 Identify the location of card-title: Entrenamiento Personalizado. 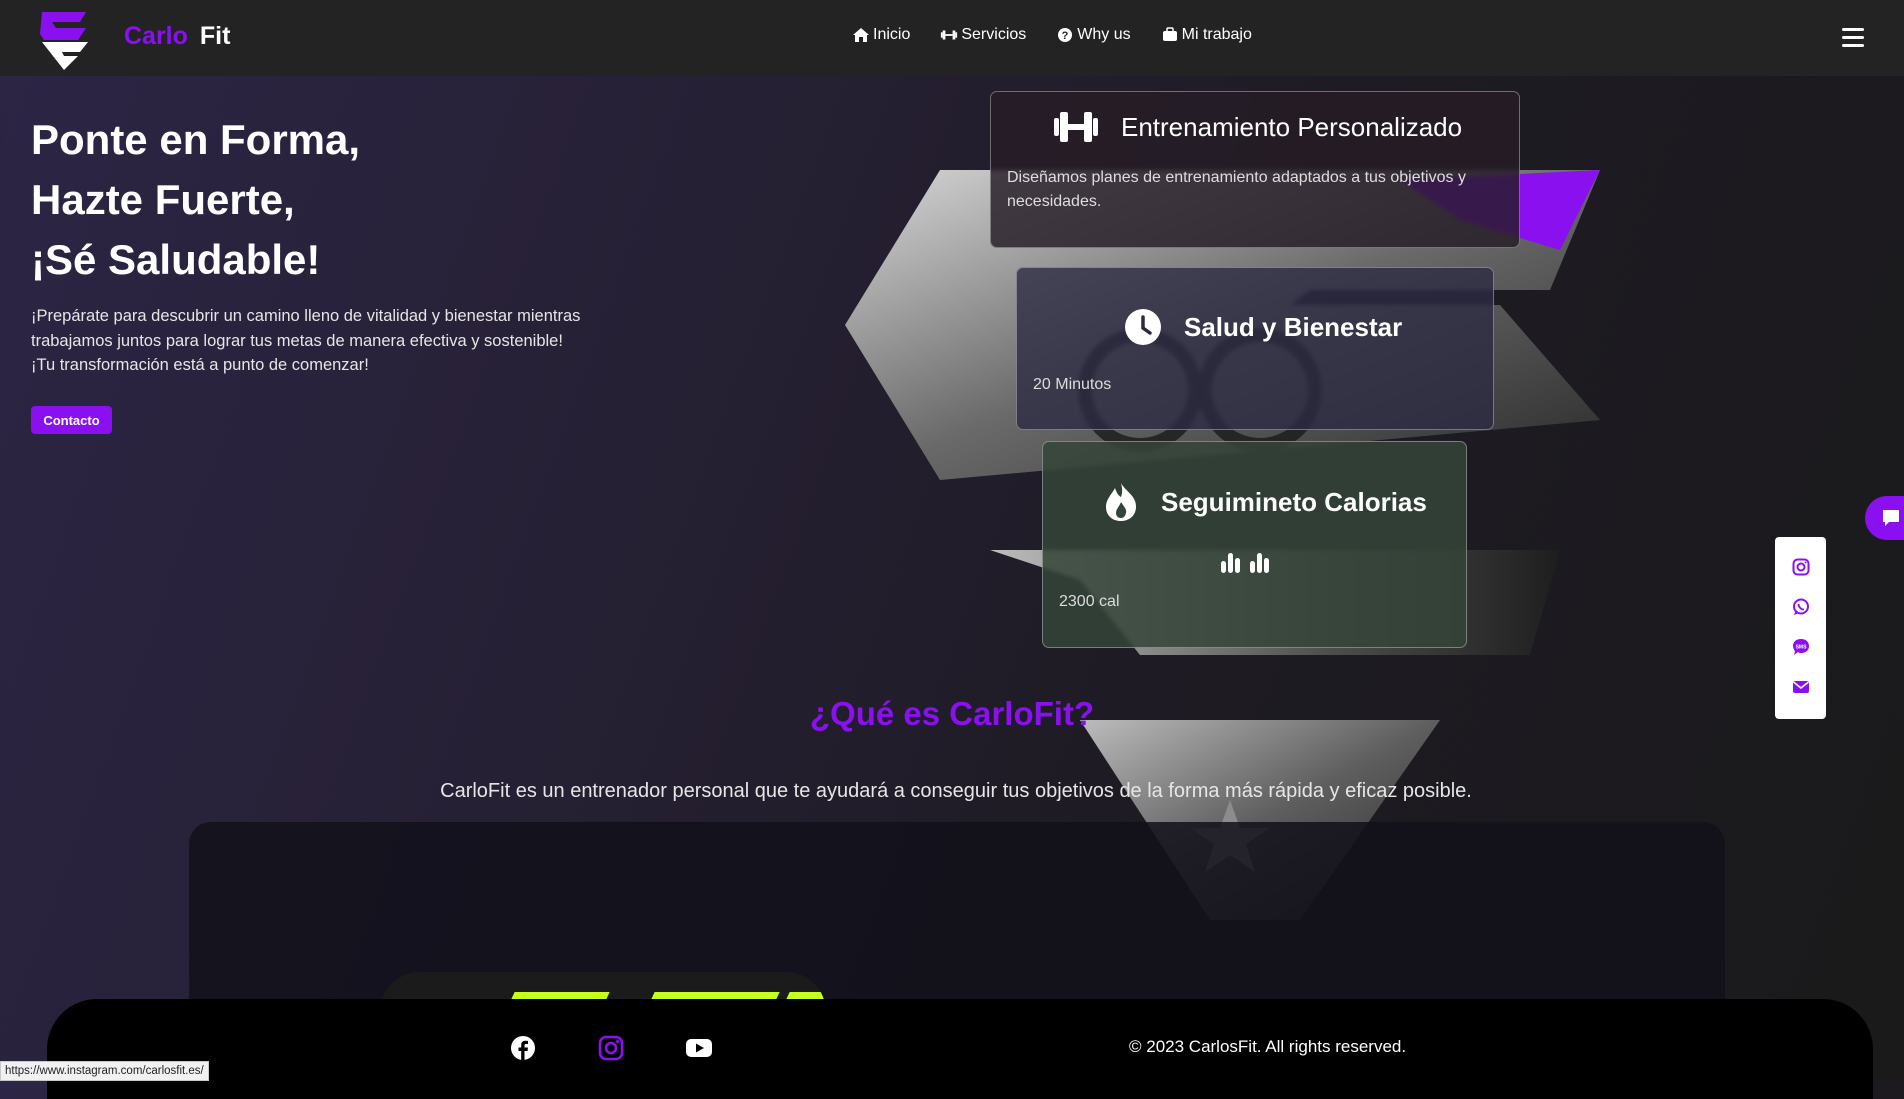
(1292, 126).